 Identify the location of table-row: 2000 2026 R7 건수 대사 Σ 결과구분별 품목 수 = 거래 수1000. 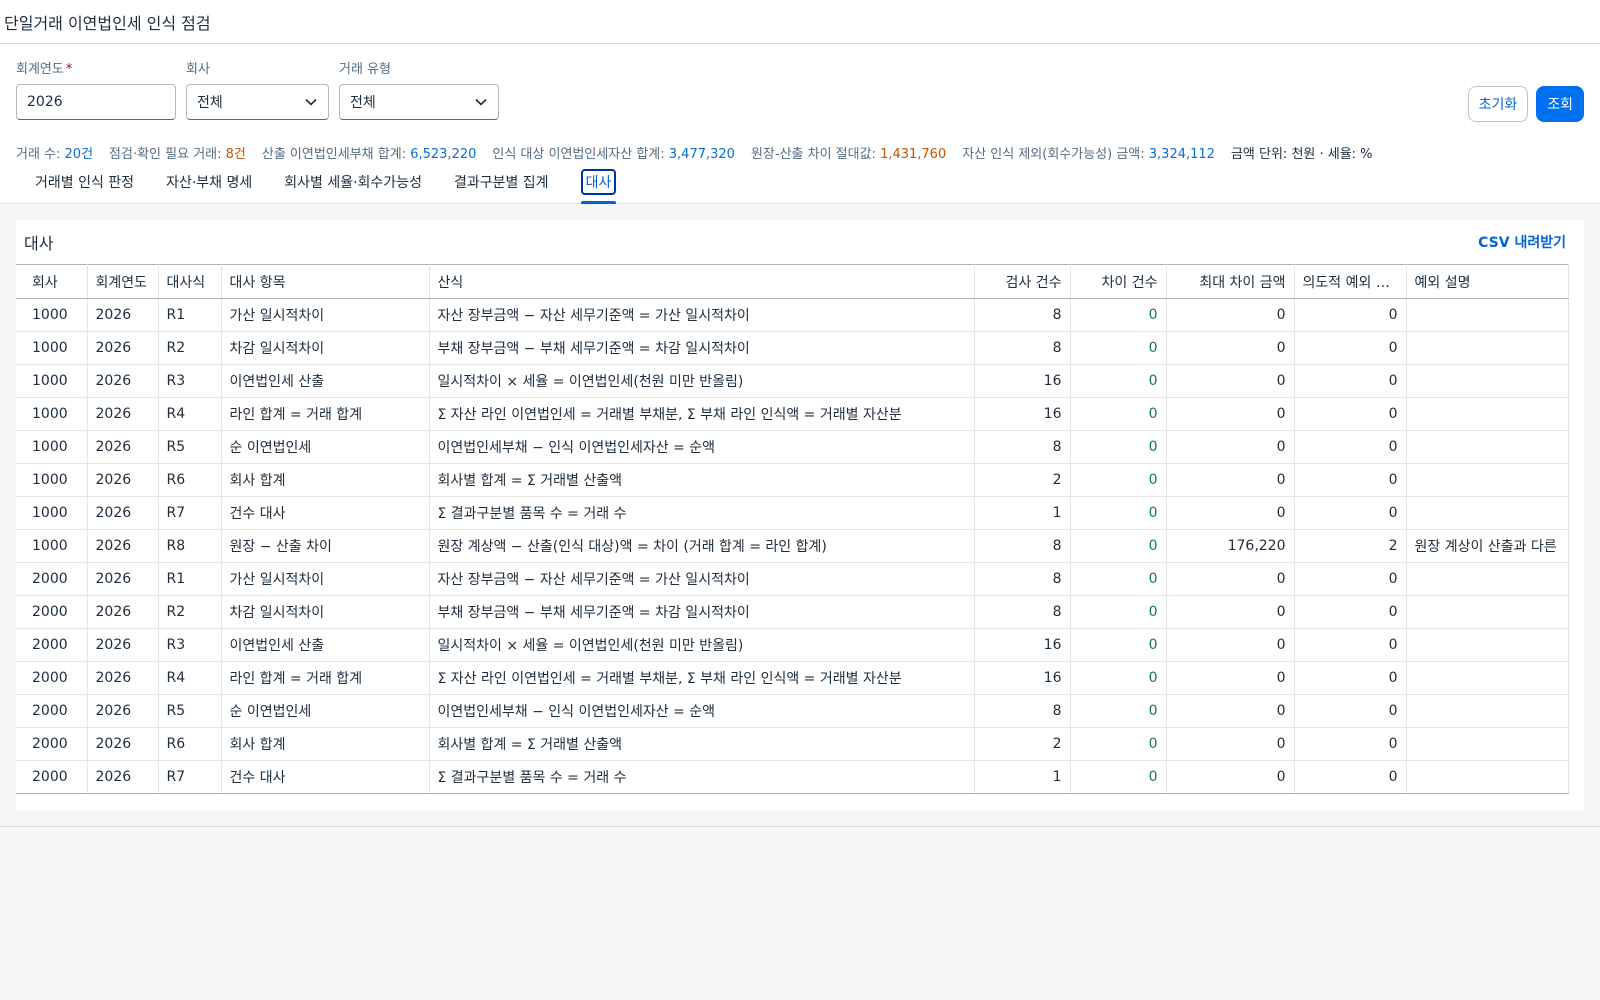
(792, 777).